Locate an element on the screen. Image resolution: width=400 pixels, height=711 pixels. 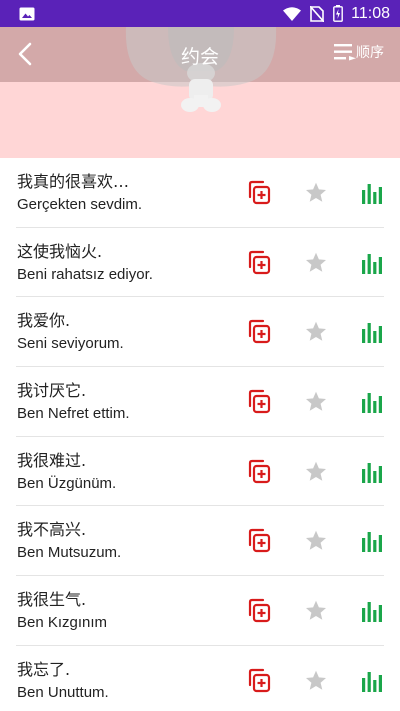
phrase-row: 这使我恼火. Beni rahatsız ediyor. is located at coordinates (200, 263).